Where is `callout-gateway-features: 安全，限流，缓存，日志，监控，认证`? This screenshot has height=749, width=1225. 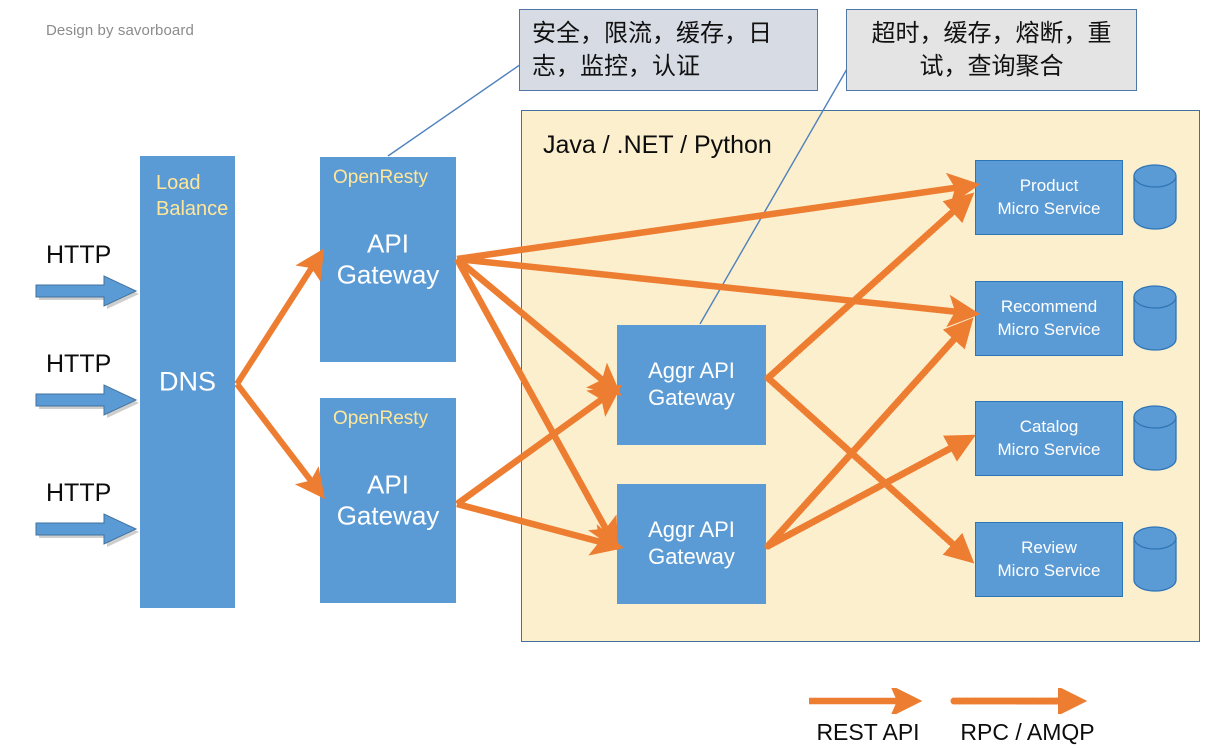
callout-gateway-features: 安全，限流，缓存，日志，监控，认证 is located at coordinates (668, 50).